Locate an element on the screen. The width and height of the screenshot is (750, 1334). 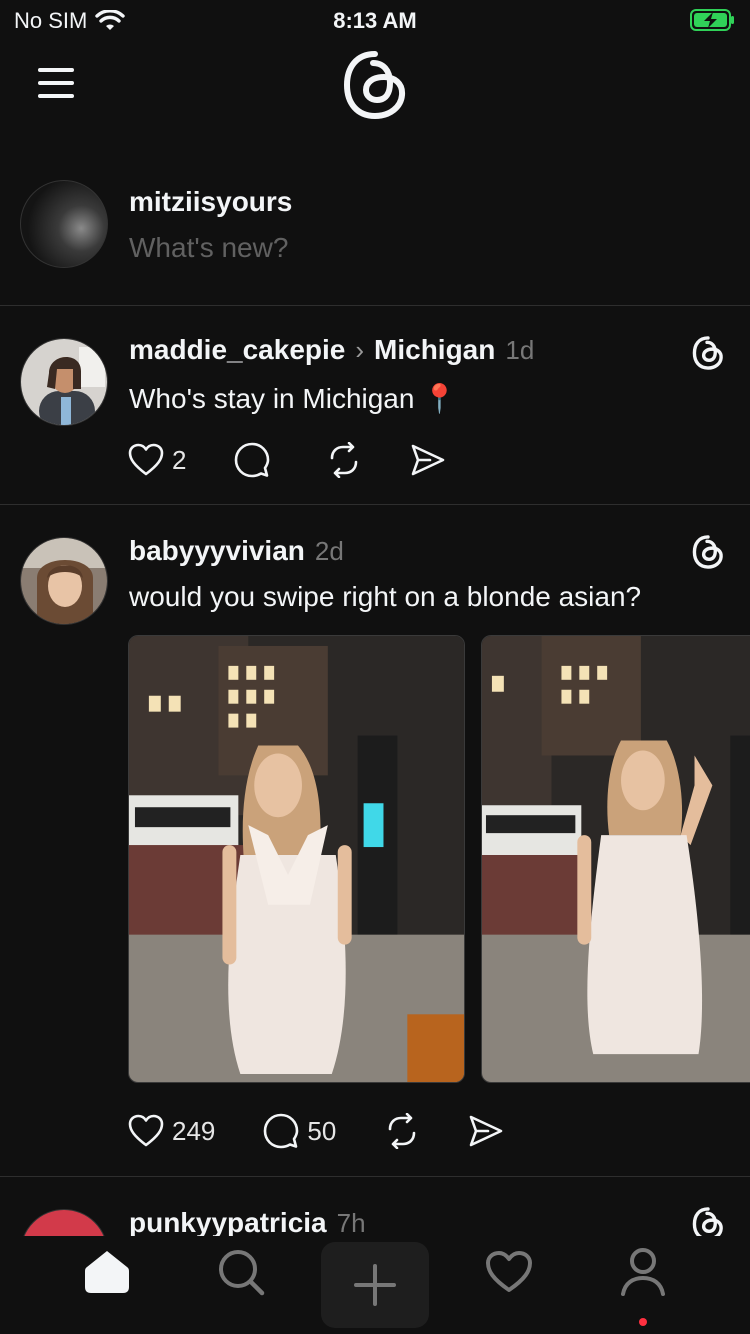
post-username: maddie_cakepie is located at coordinates (237, 350).